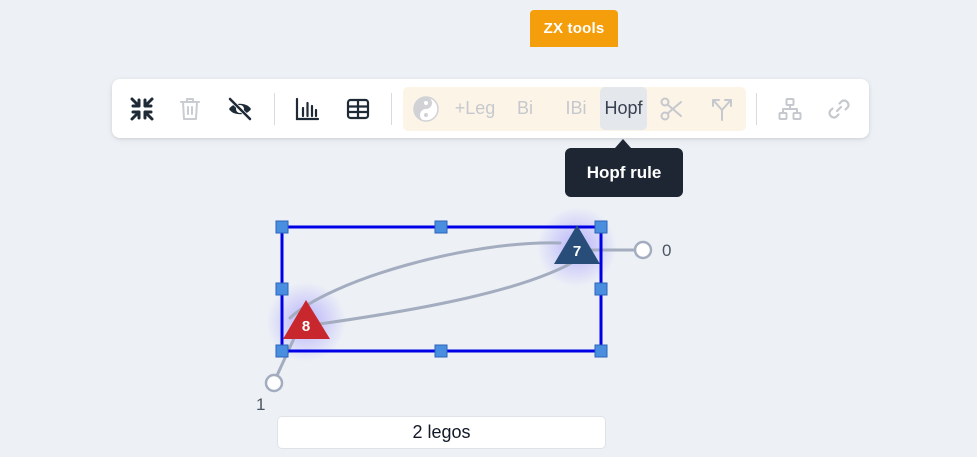 The height and width of the screenshot is (457, 977). I want to click on leg-label-0: 0, so click(666, 250).